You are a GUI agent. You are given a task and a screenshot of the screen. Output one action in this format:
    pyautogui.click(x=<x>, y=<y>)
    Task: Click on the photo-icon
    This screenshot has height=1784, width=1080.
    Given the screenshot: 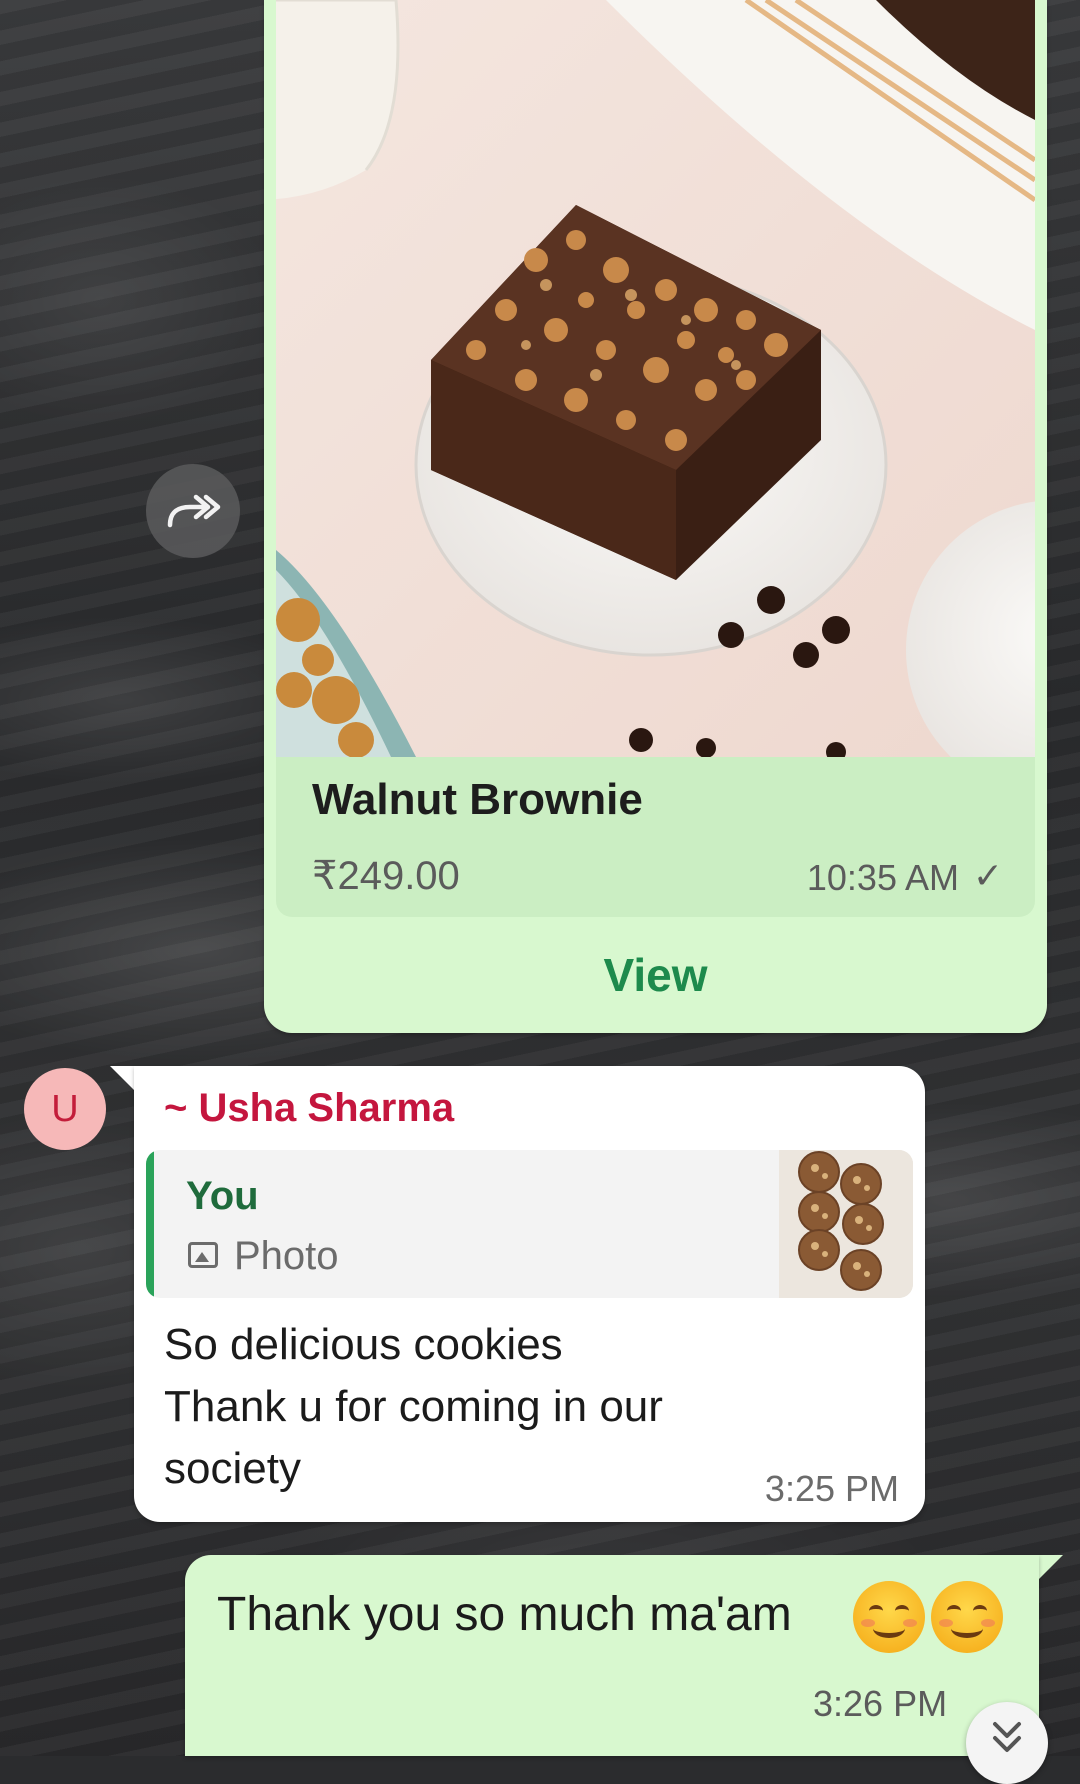 What is the action you would take?
    pyautogui.click(x=203, y=1255)
    